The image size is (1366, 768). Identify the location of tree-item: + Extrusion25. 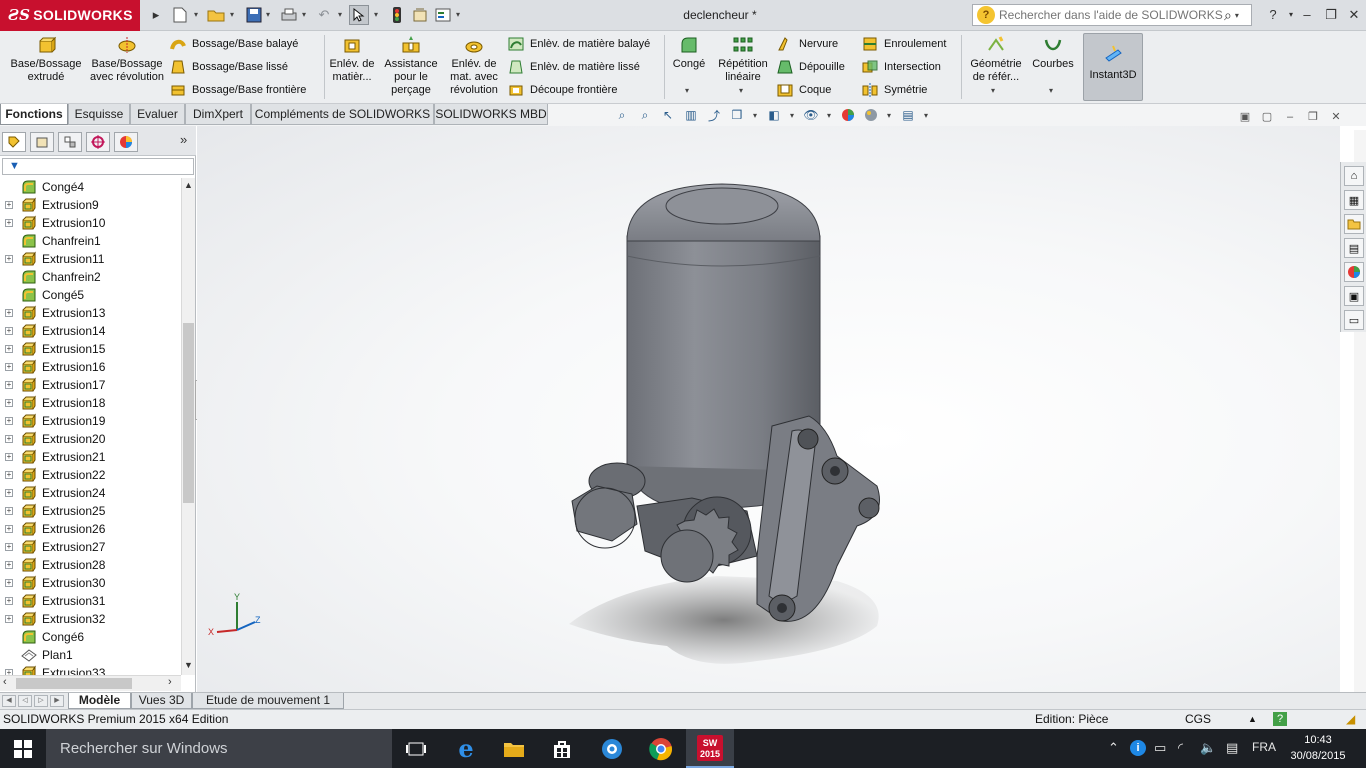
(90, 511).